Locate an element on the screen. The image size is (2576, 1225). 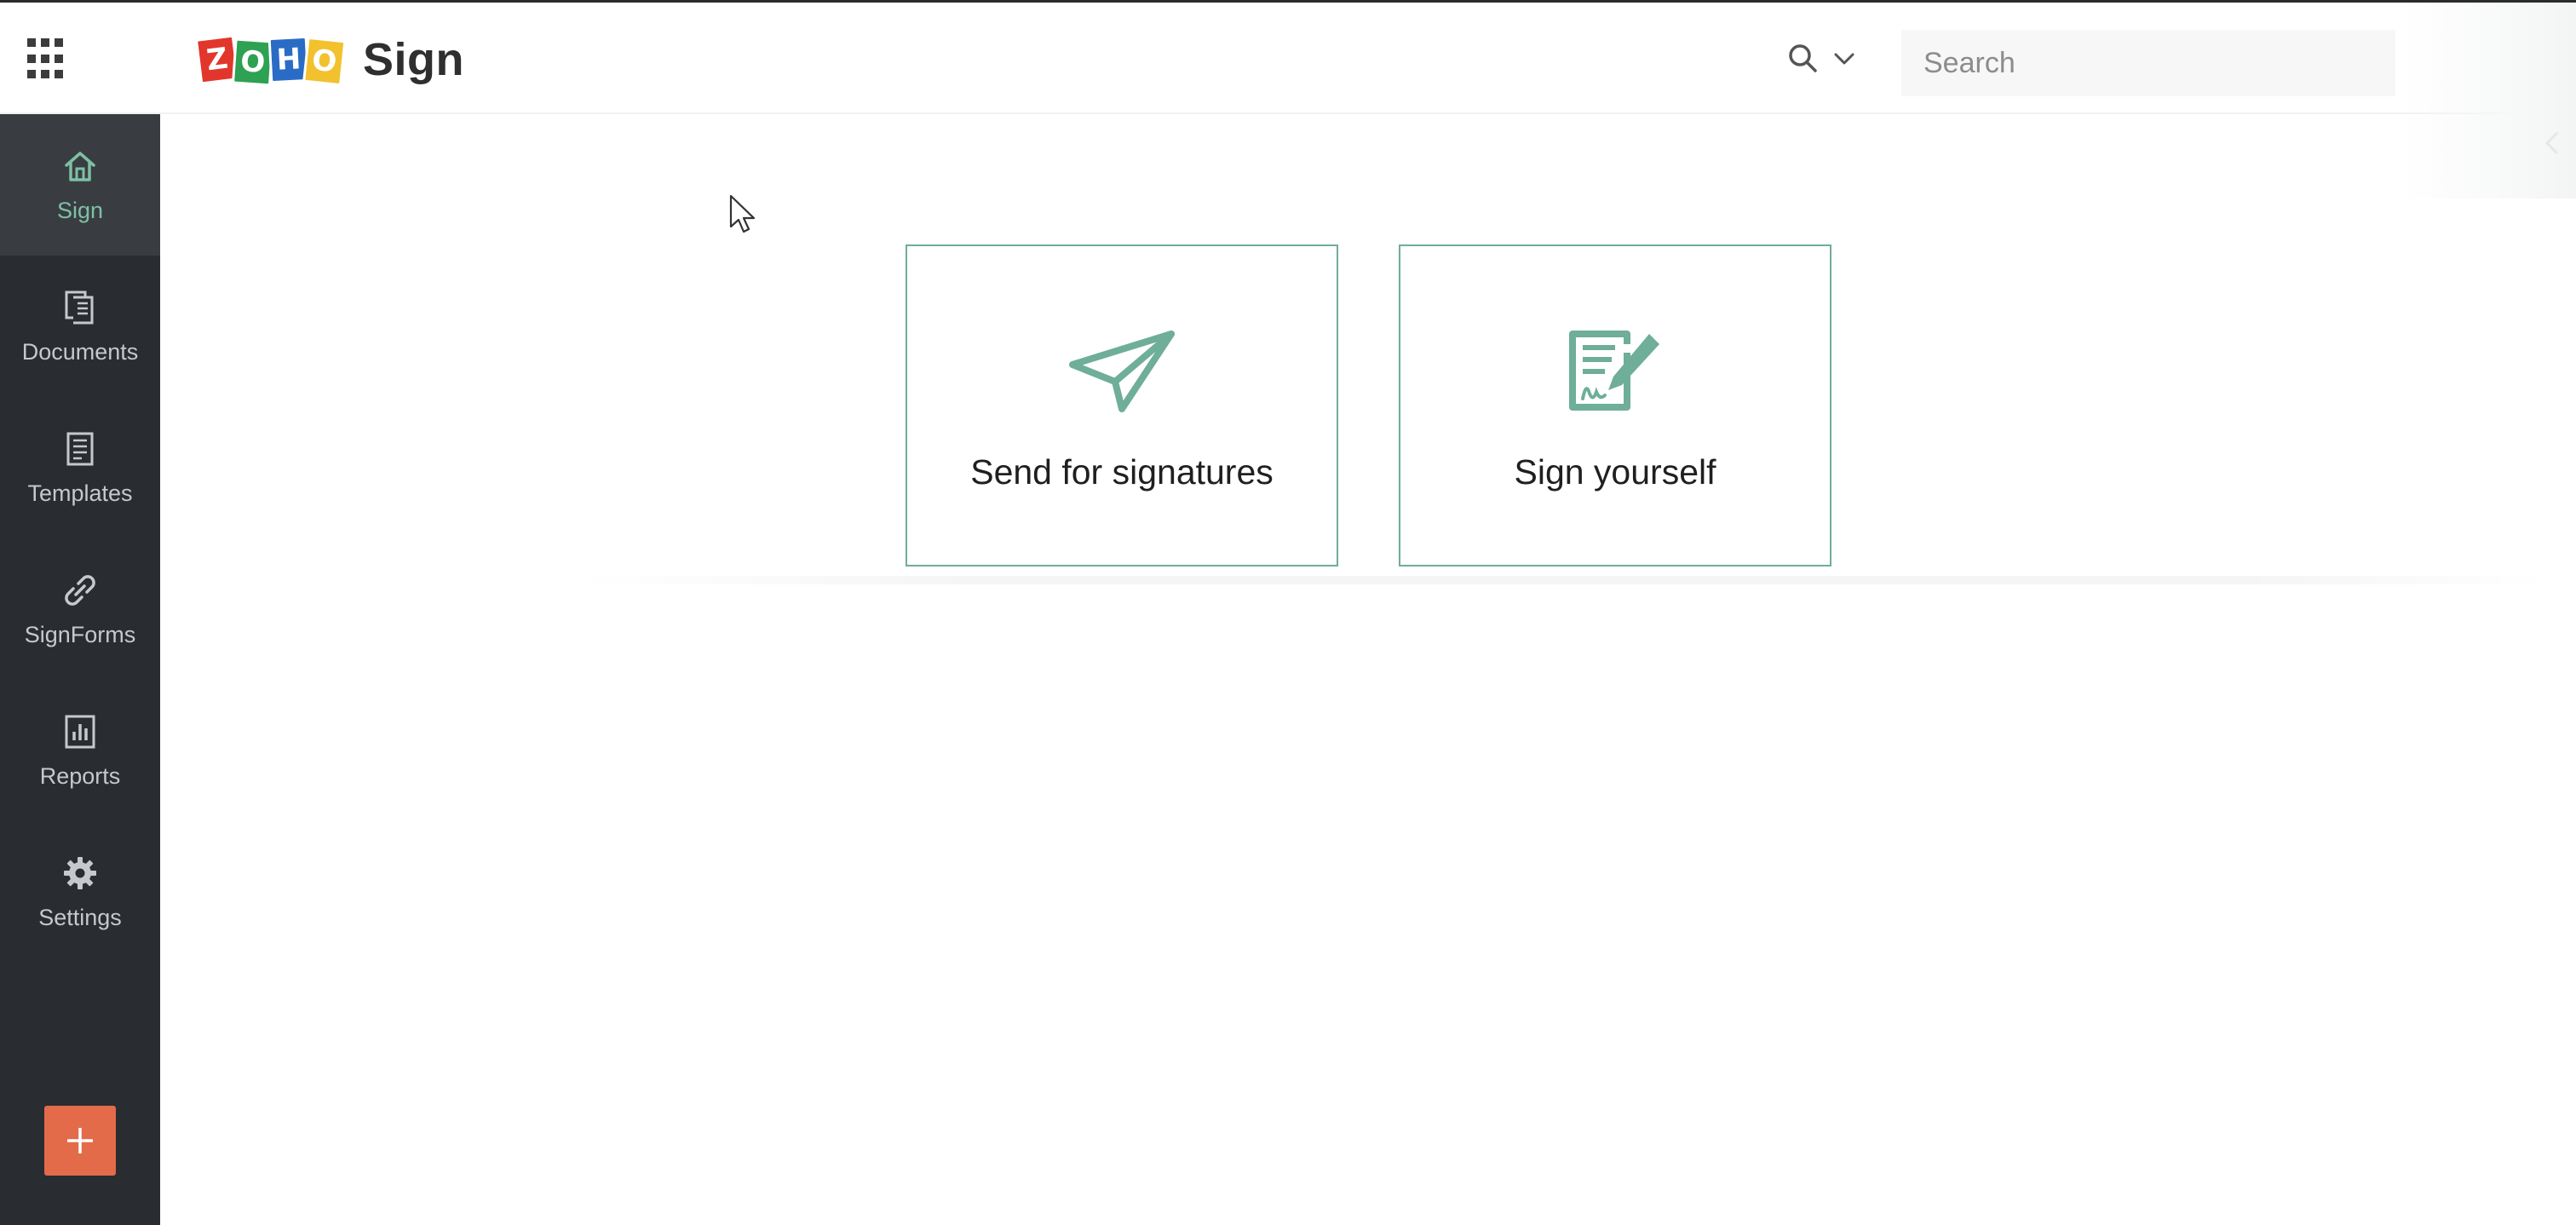
sidebar-item-settings: Settings is located at coordinates (80, 892).